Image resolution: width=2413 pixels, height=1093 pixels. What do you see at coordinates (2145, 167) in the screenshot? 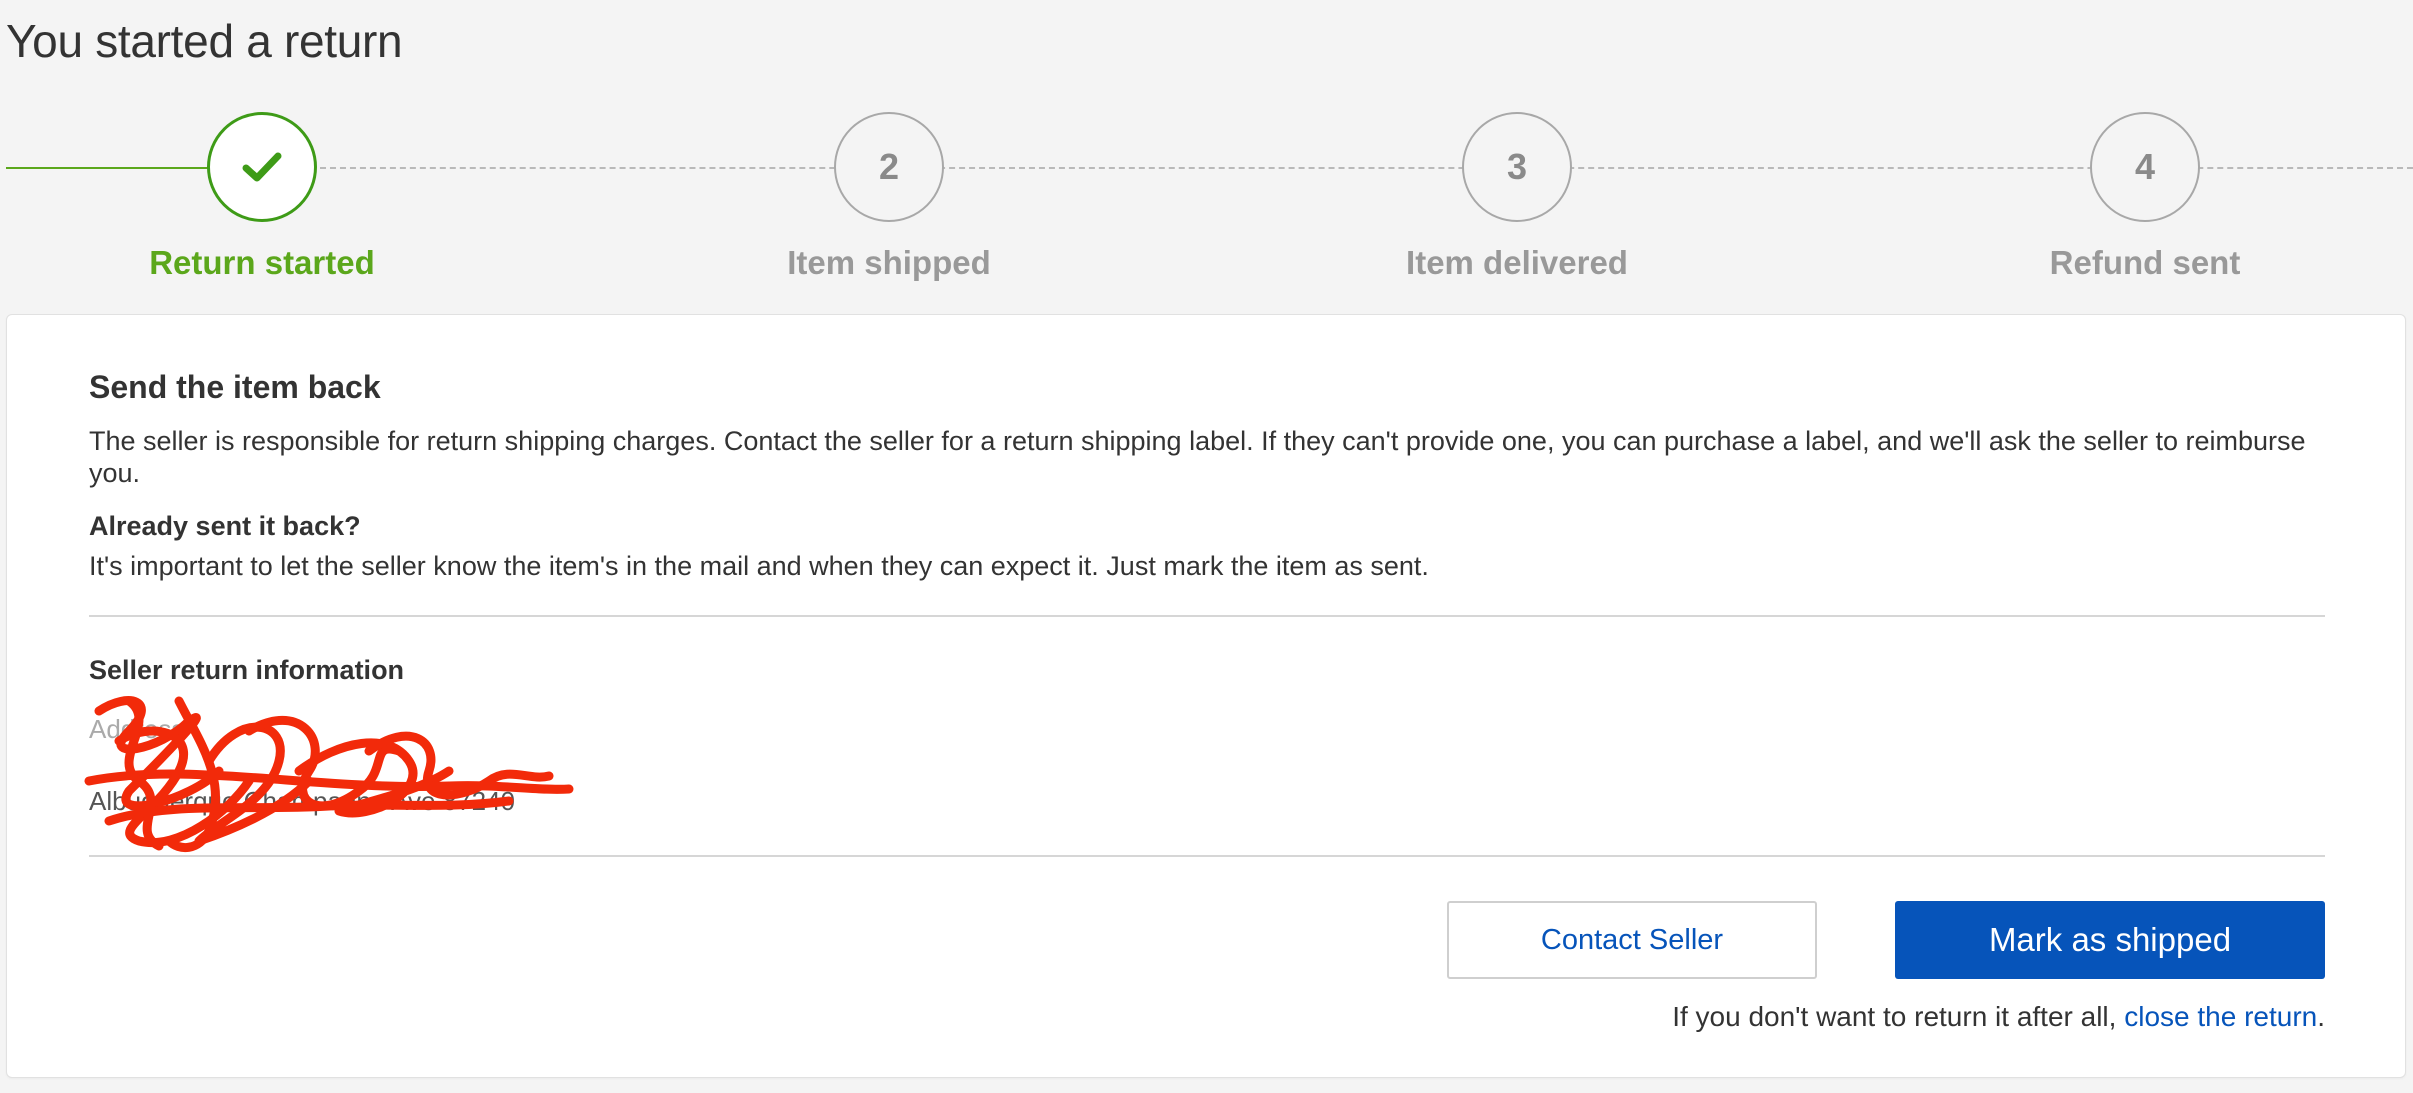
I see `step-number: 4` at bounding box center [2145, 167].